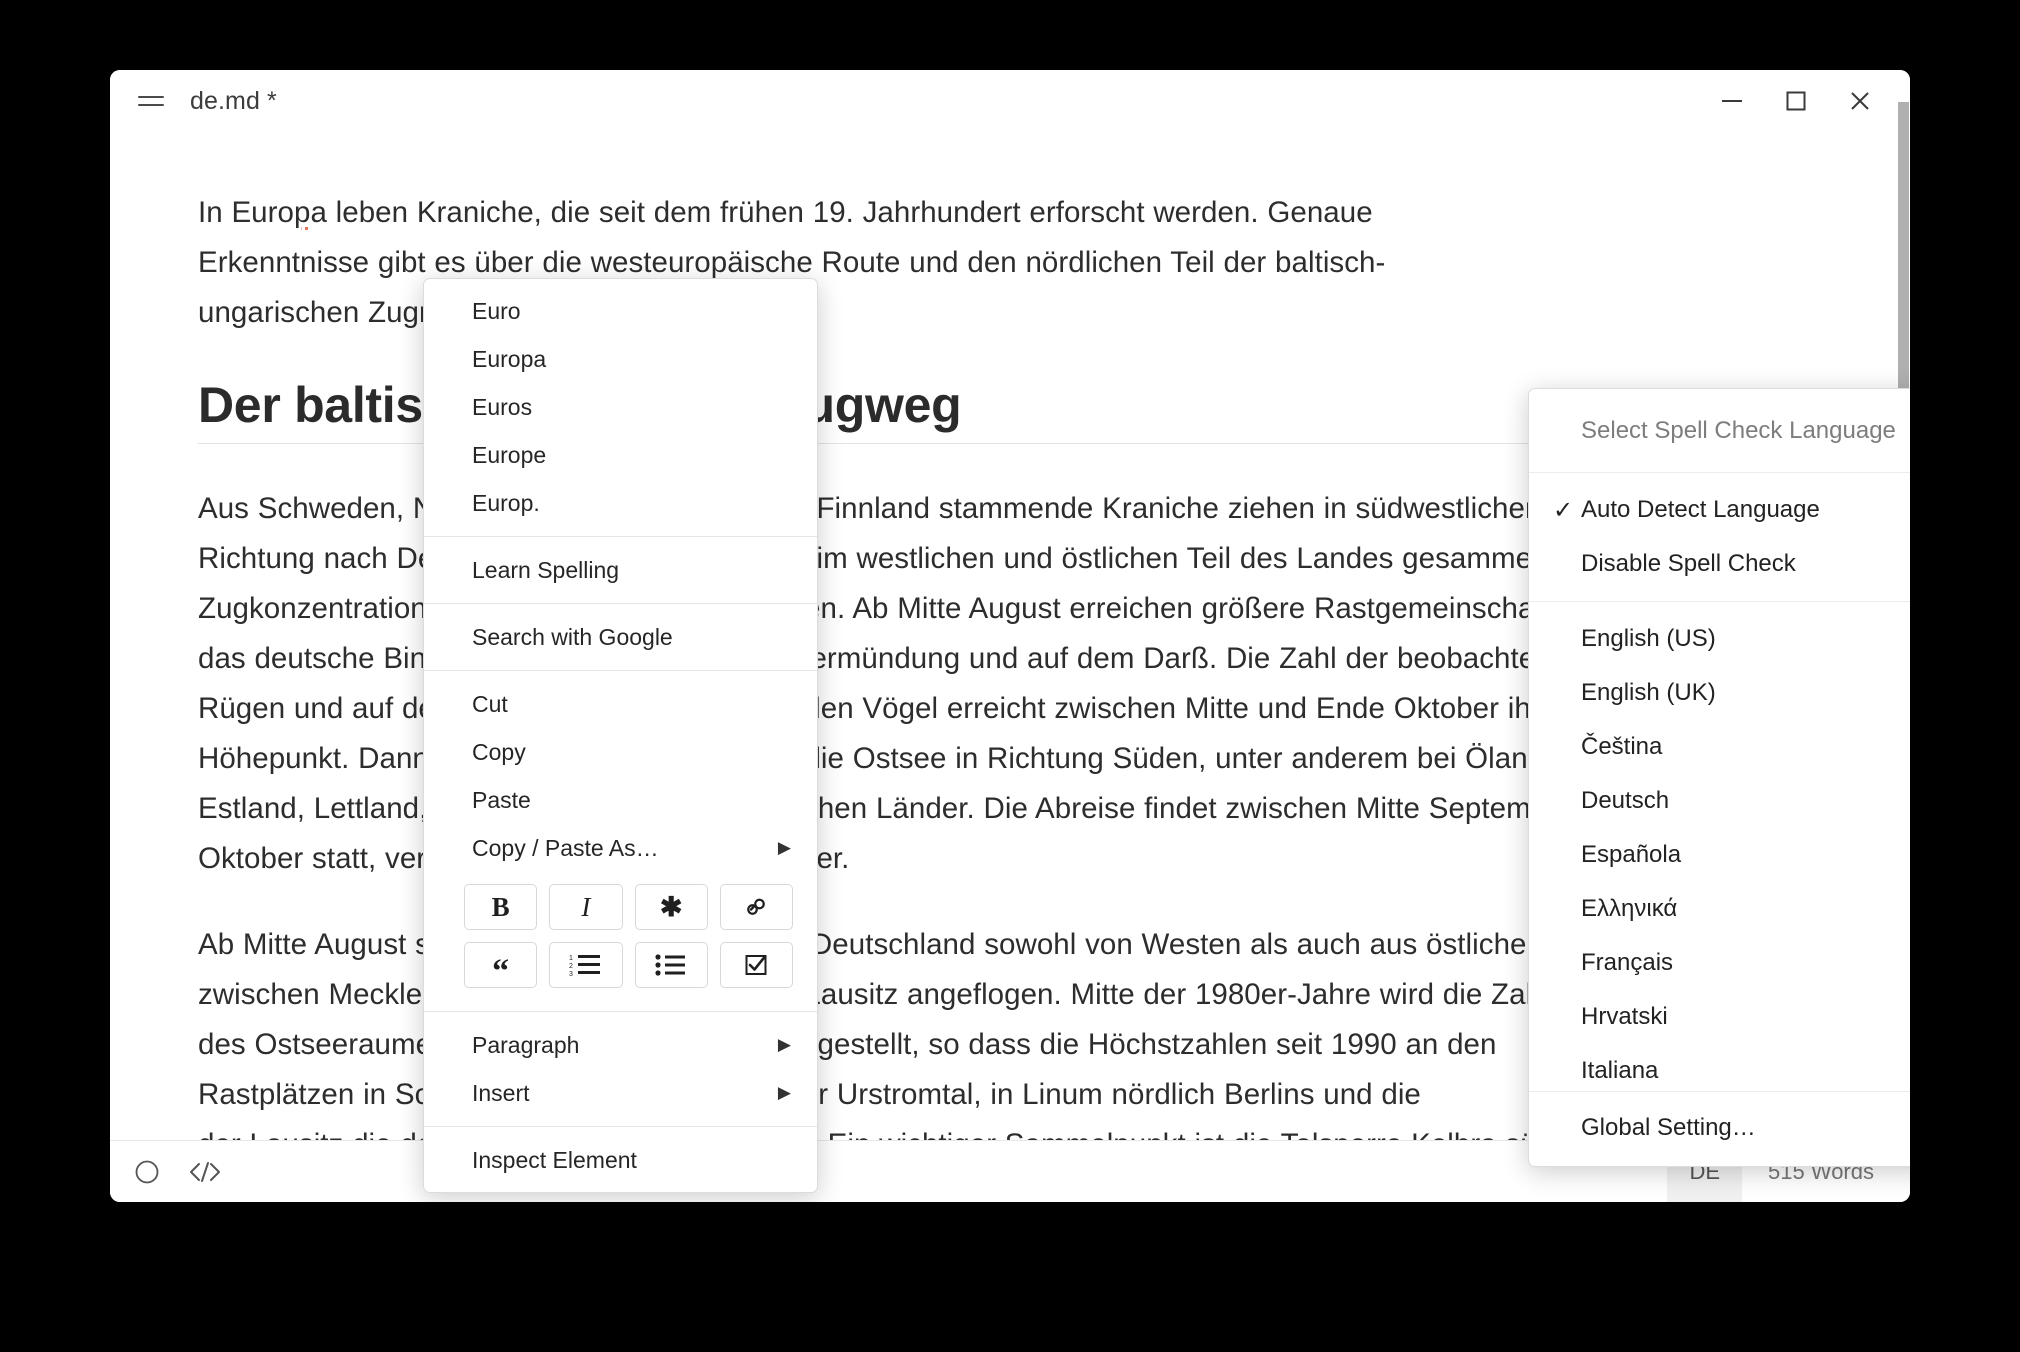 This screenshot has height=1352, width=2020. What do you see at coordinates (756, 907) in the screenshot?
I see `link-button` at bounding box center [756, 907].